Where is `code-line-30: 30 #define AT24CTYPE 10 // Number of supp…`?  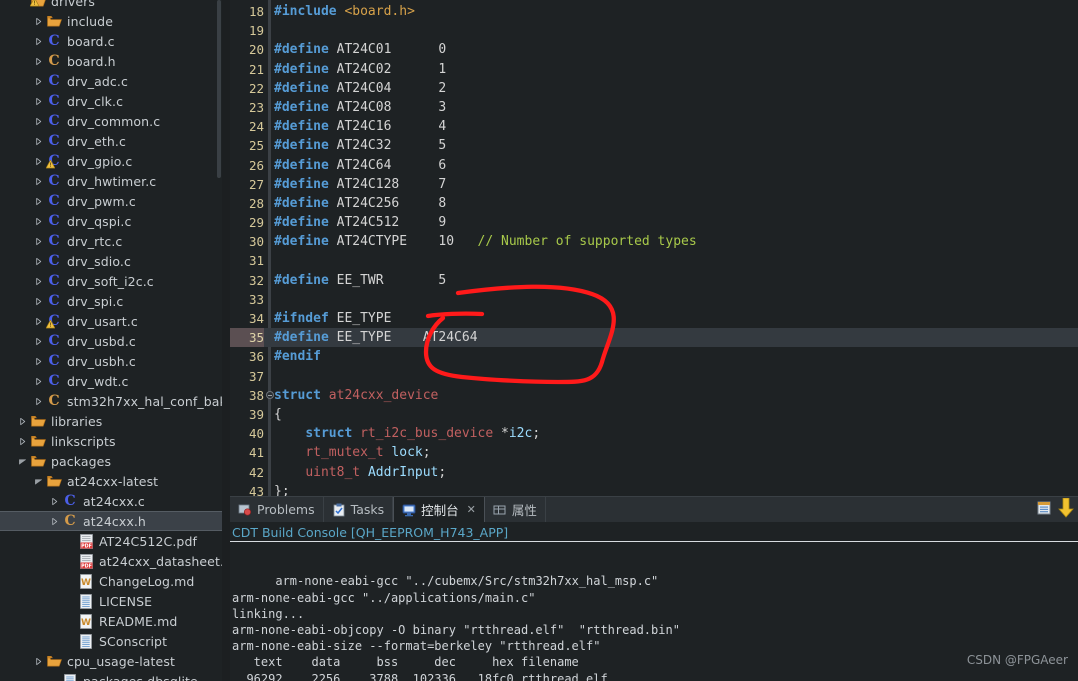 code-line-30: 30 #define AT24CTYPE 10 // Number of supp… is located at coordinates (654, 241).